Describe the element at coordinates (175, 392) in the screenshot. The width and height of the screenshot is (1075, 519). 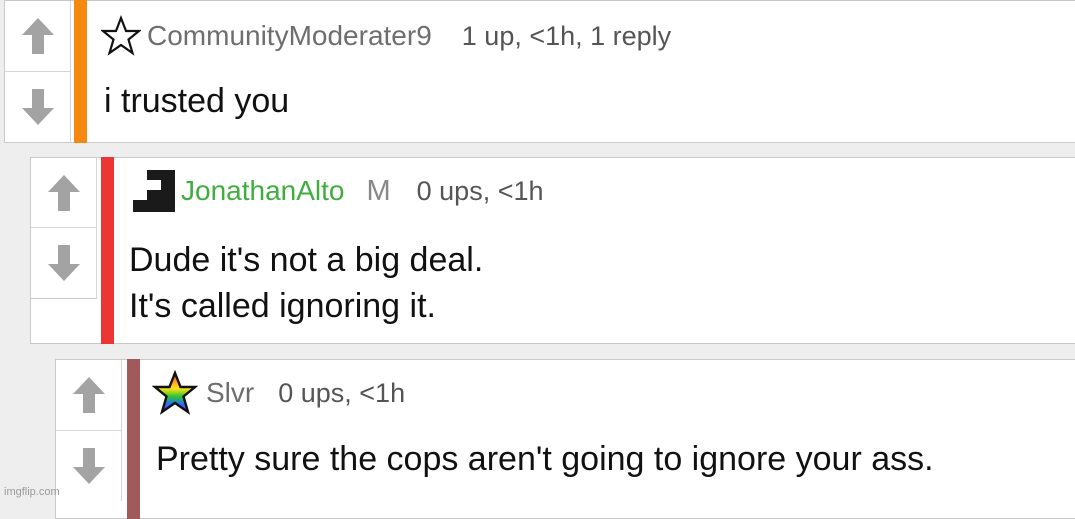
I see `rainbow-star-icon` at that location.